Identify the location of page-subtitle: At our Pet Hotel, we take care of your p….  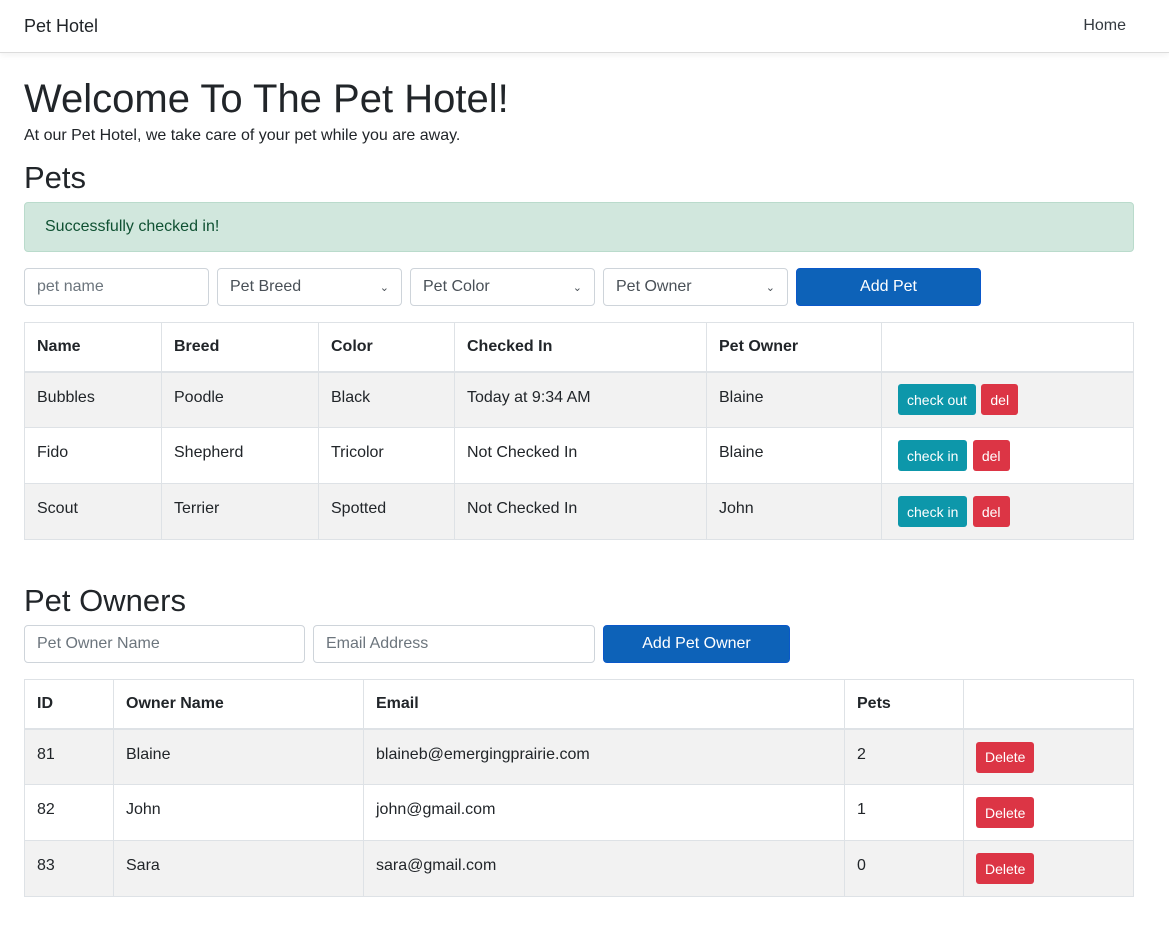
(242, 135).